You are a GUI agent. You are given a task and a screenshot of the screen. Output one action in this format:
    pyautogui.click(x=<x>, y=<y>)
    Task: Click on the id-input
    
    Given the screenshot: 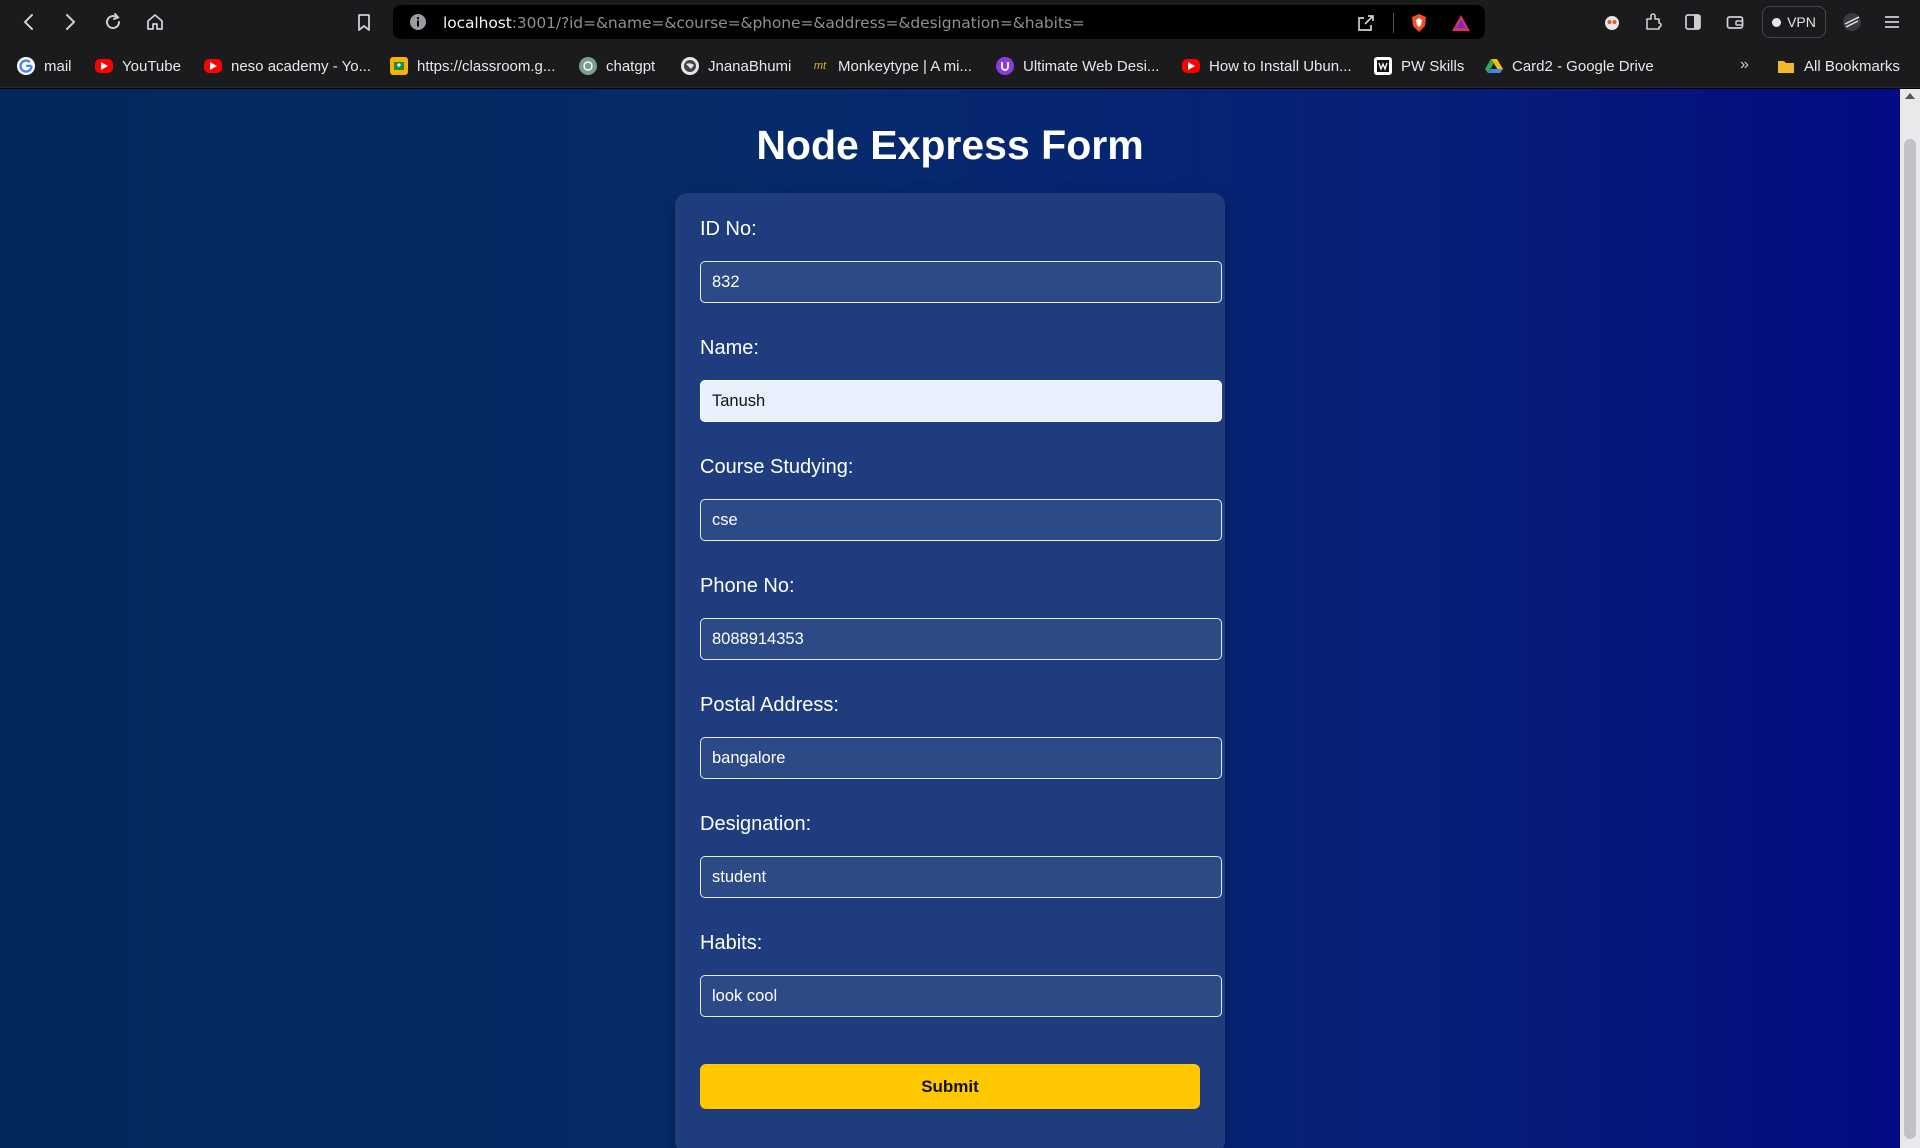 What is the action you would take?
    pyautogui.click(x=961, y=282)
    